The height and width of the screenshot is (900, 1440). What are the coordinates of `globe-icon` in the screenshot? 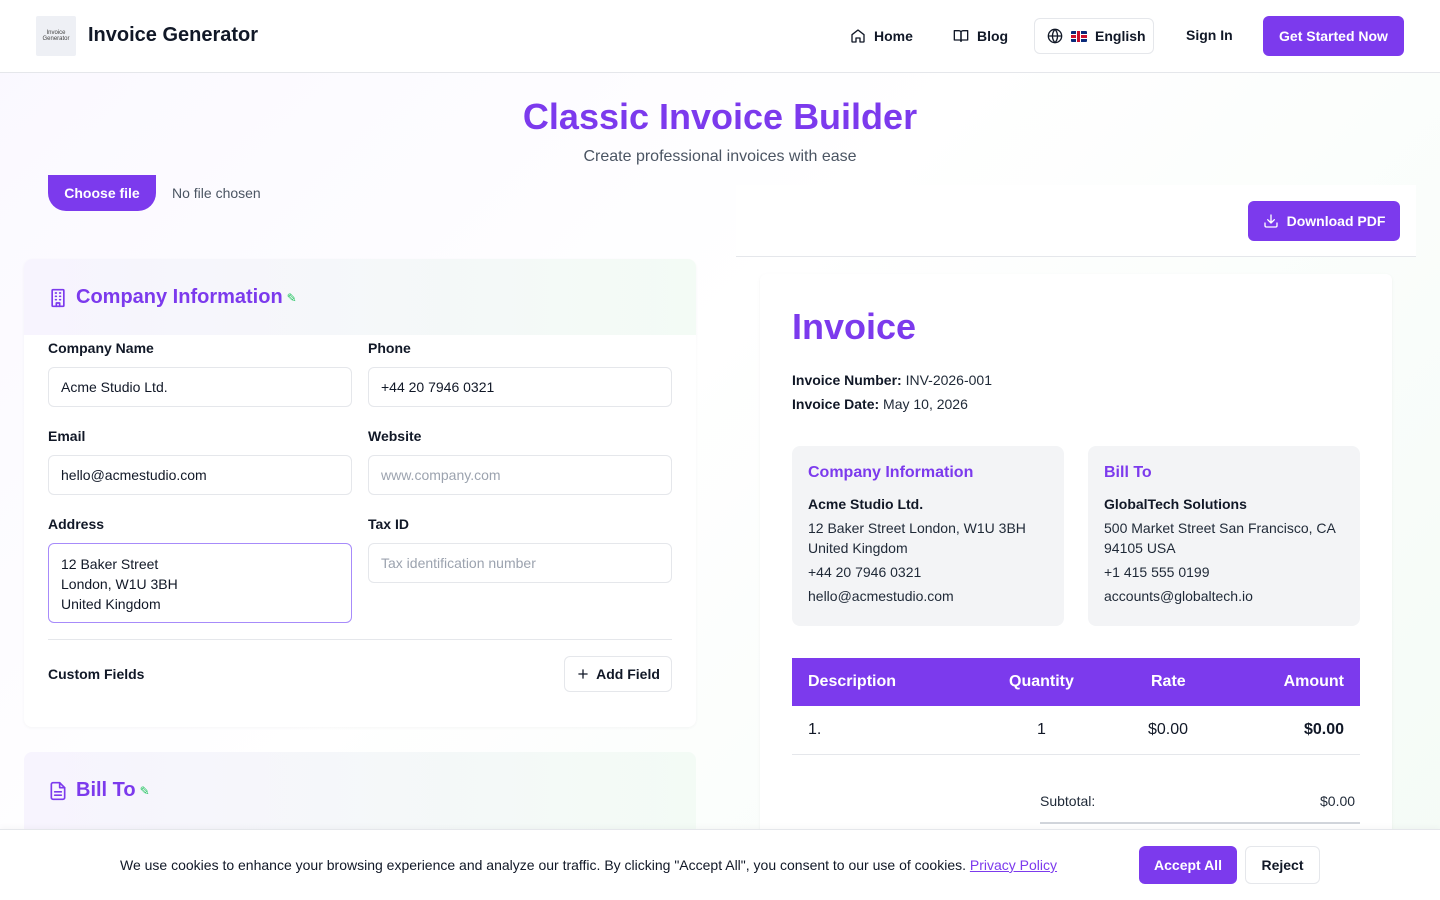 It's located at (1055, 36).